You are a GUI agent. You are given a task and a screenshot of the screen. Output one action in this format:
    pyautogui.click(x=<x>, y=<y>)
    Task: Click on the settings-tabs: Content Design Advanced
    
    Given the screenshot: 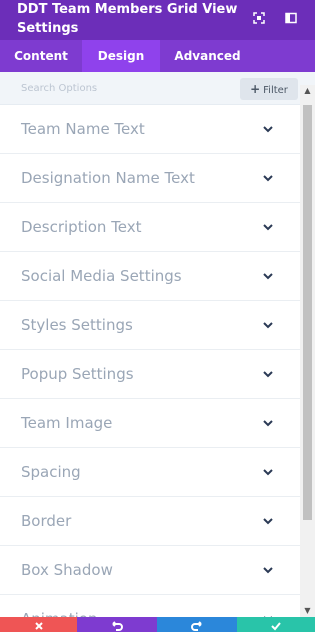 What is the action you would take?
    pyautogui.click(x=157, y=56)
    